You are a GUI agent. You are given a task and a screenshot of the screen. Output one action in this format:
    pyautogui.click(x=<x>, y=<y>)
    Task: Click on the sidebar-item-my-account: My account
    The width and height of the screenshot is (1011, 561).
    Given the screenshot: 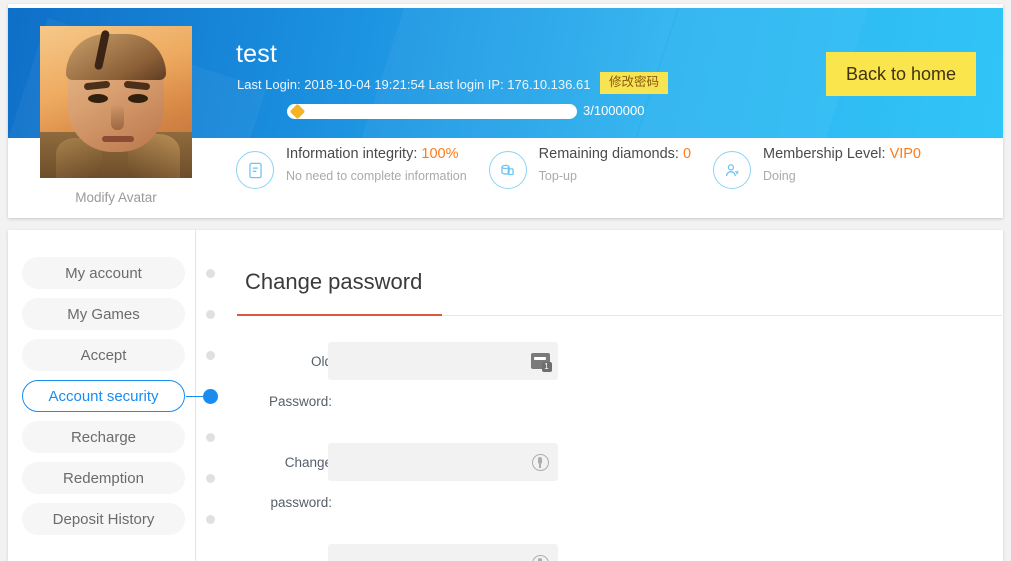 What is the action you would take?
    pyautogui.click(x=118, y=273)
    